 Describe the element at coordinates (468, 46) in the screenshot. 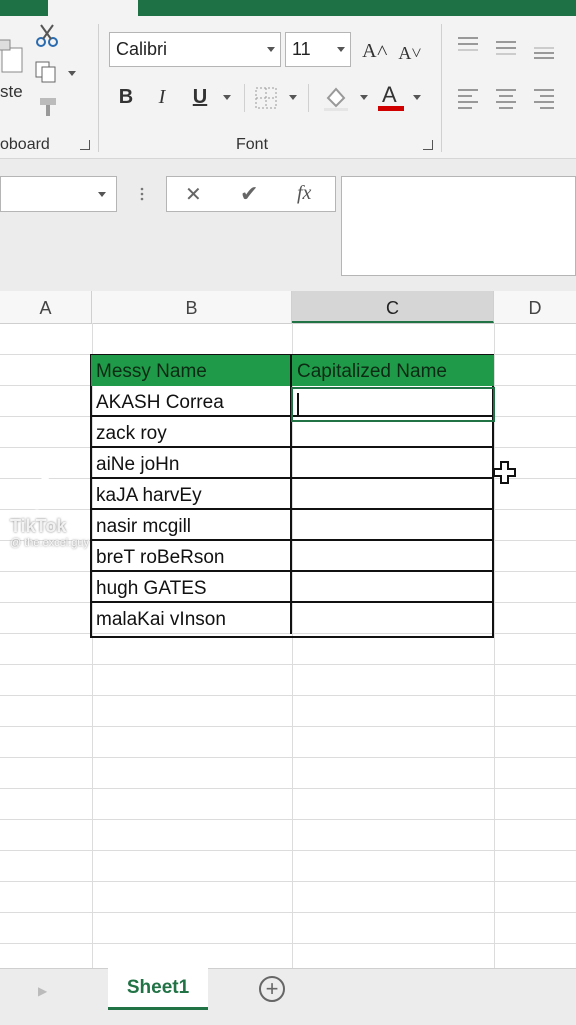

I see `align-top-icon` at that location.